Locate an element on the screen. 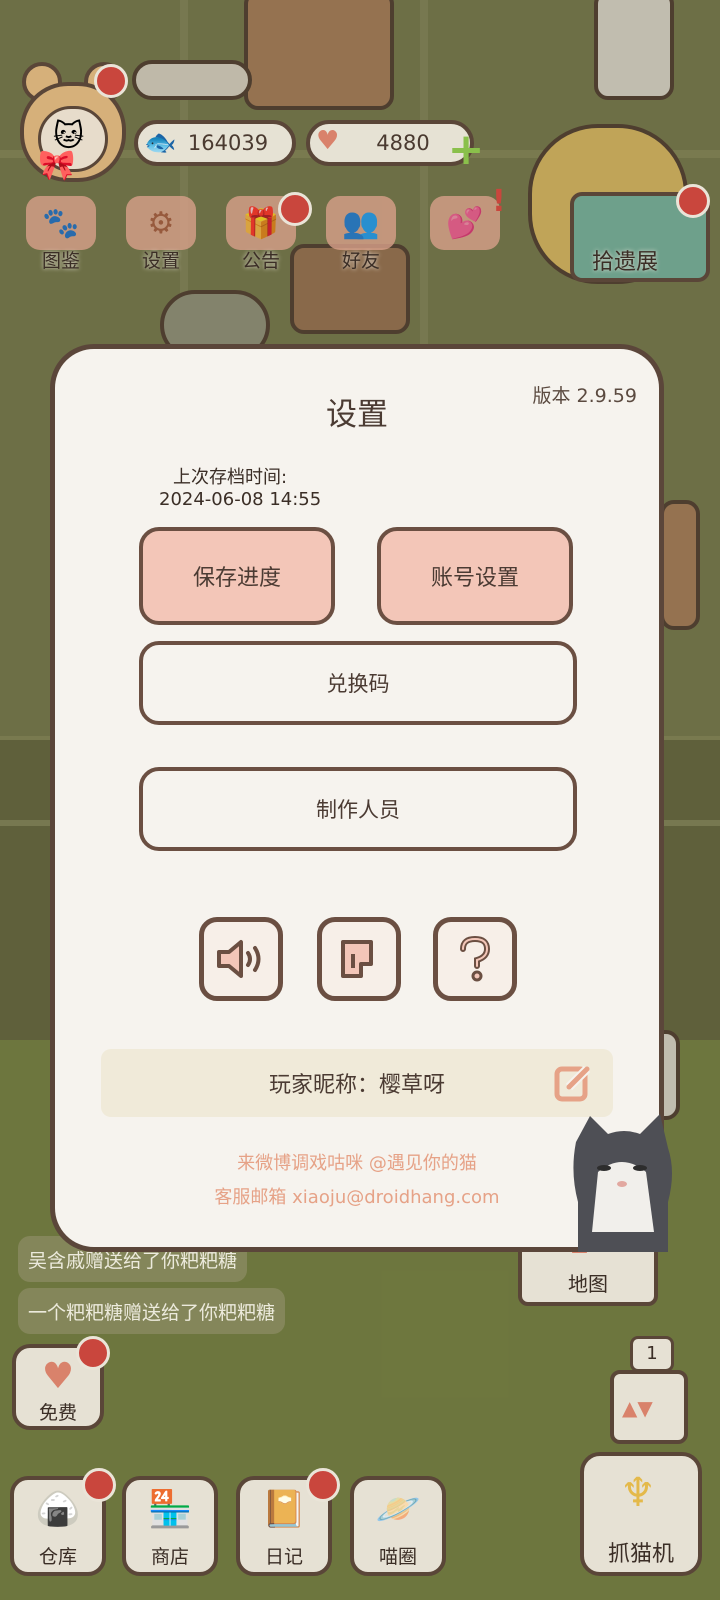 The width and height of the screenshot is (720, 1600). cat-circle-button: 🪐 喵圈 is located at coordinates (398, 1526).